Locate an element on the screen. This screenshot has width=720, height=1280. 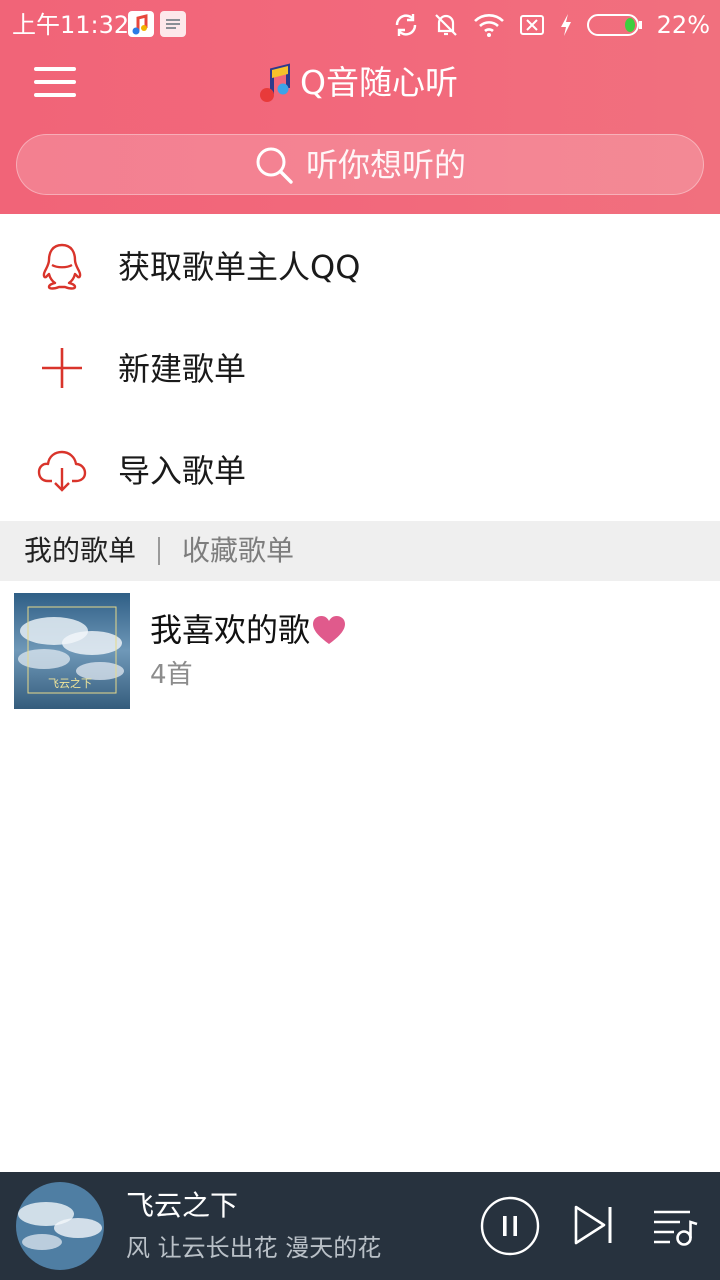
get-playlist-owner-qq-button: 获取歌单主人QQ is located at coordinates (360, 265).